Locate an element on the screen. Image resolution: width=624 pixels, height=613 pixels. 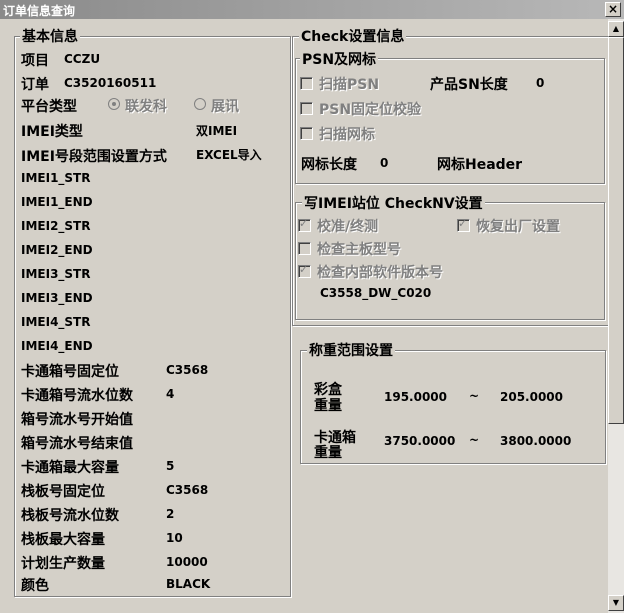
imei3-str-label: IMEI3_STR is located at coordinates (56, 274).